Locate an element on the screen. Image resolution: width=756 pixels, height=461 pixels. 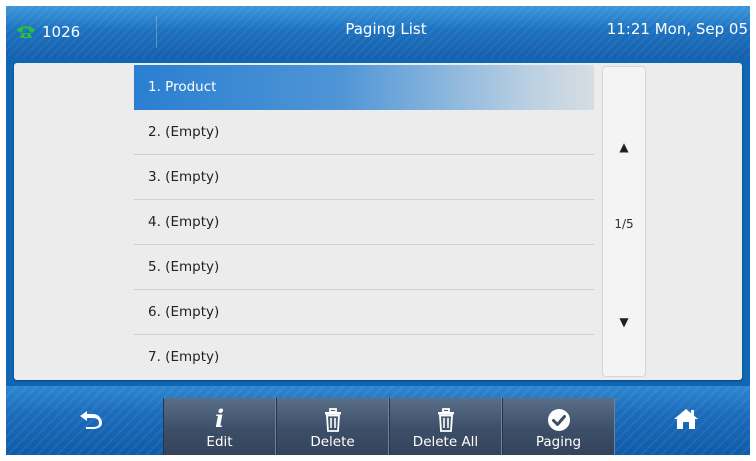
home-button is located at coordinates (686, 420).